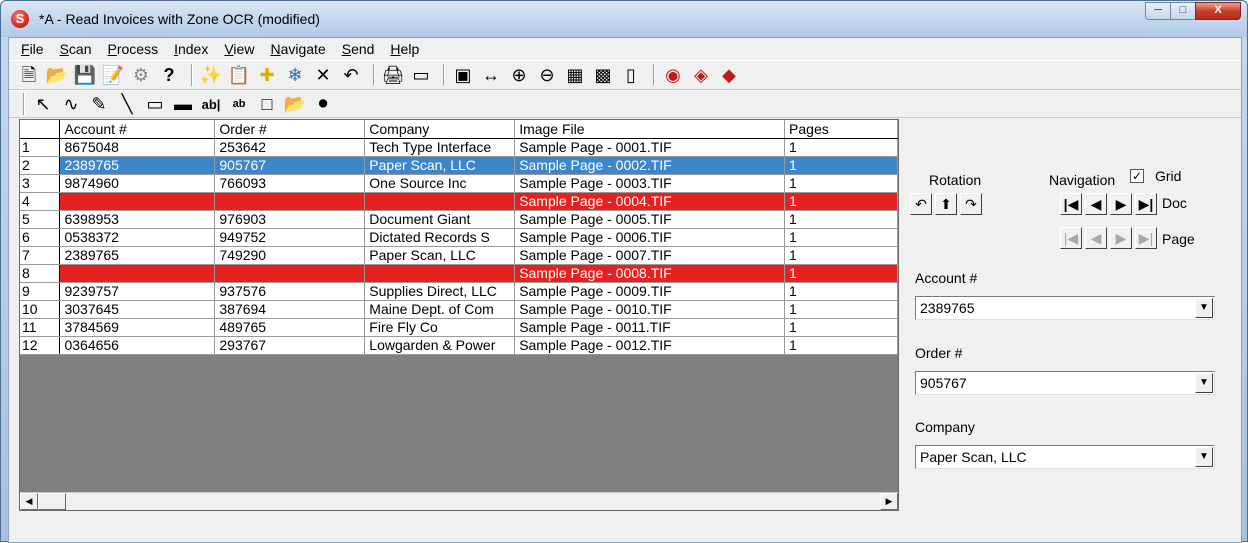 This screenshot has width=1248, height=543. What do you see at coordinates (290, 345) in the screenshot?
I see `cell-order: 293767` at bounding box center [290, 345].